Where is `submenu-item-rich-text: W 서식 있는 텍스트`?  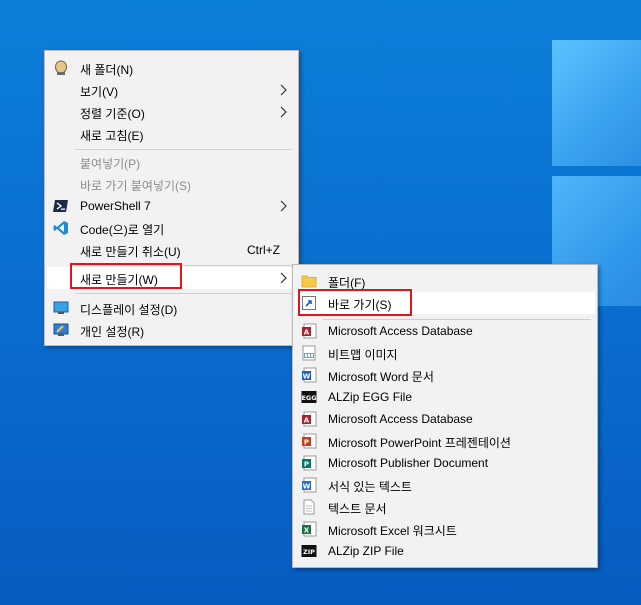
submenu-item-rich-text: W 서식 있는 텍스트 is located at coordinates (445, 485).